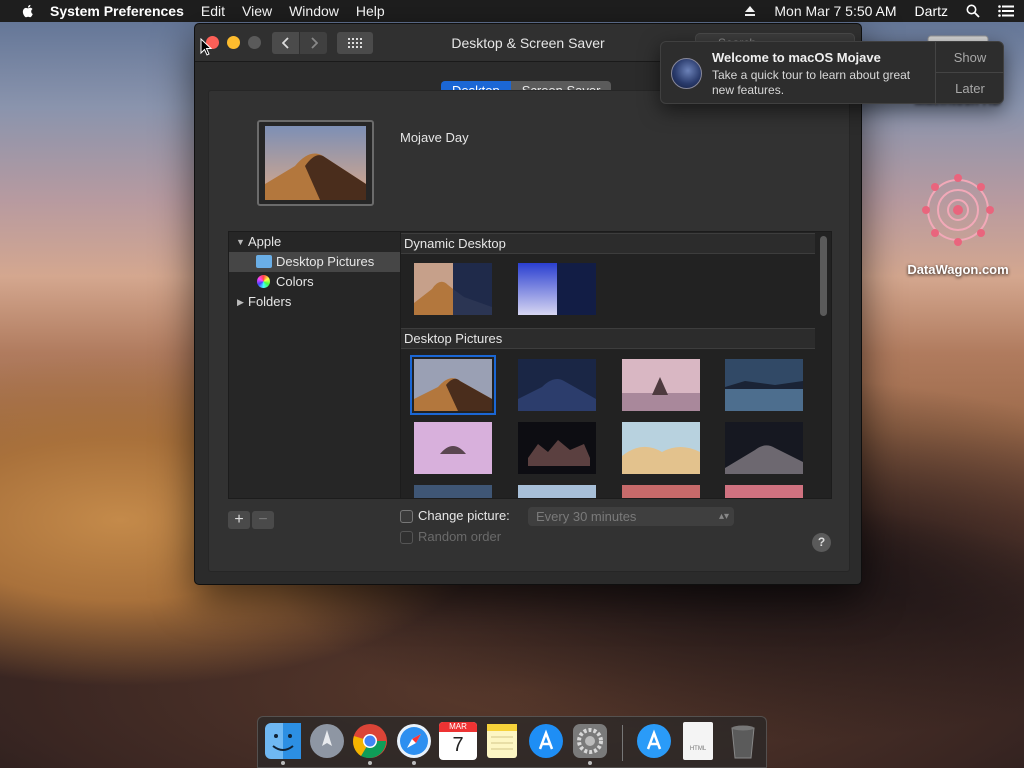  Describe the element at coordinates (453, 289) in the screenshot. I see `thumbnail-mojave-dynamic` at that location.